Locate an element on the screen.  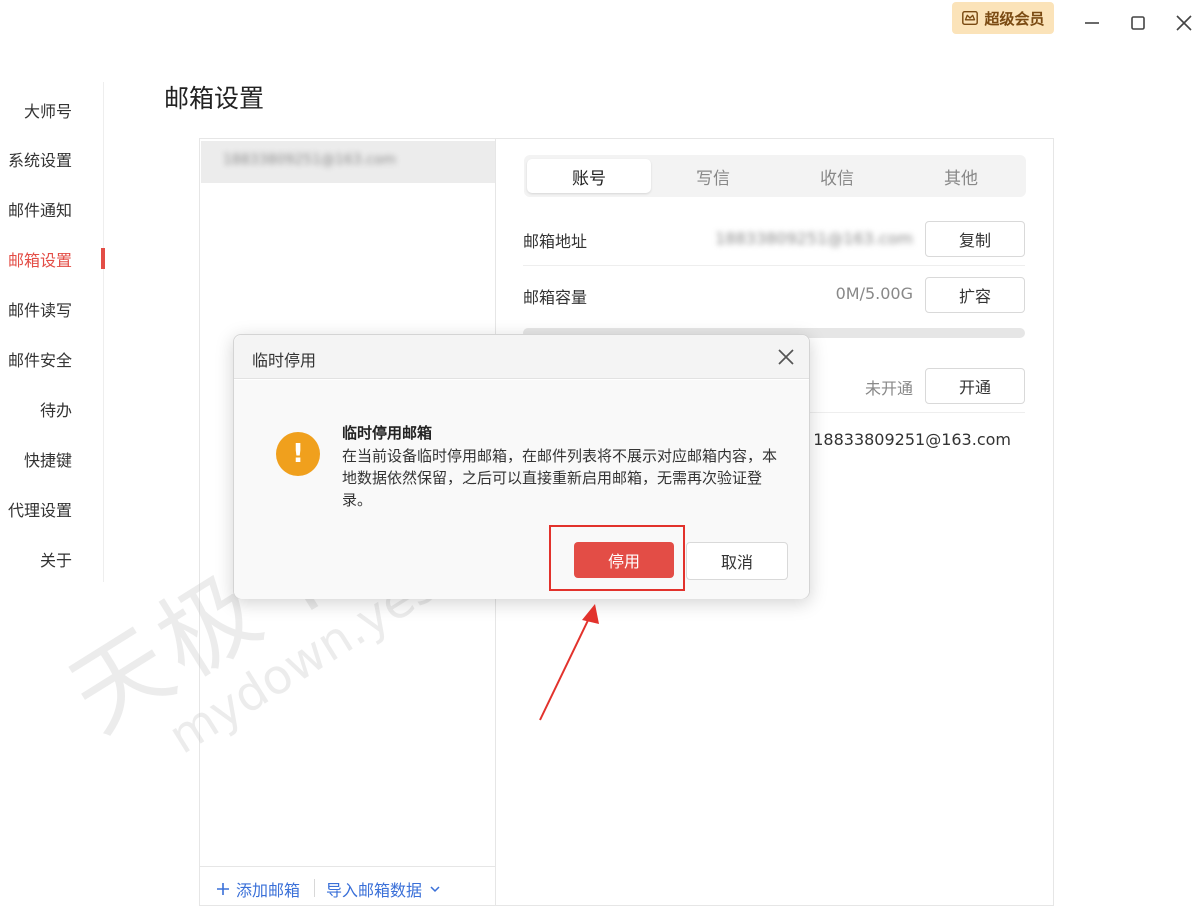
service-status: 未开通 is located at coordinates (888, 388).